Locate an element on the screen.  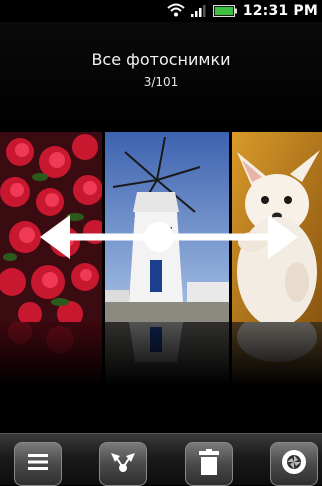
signal-icon is located at coordinates (198, 11).